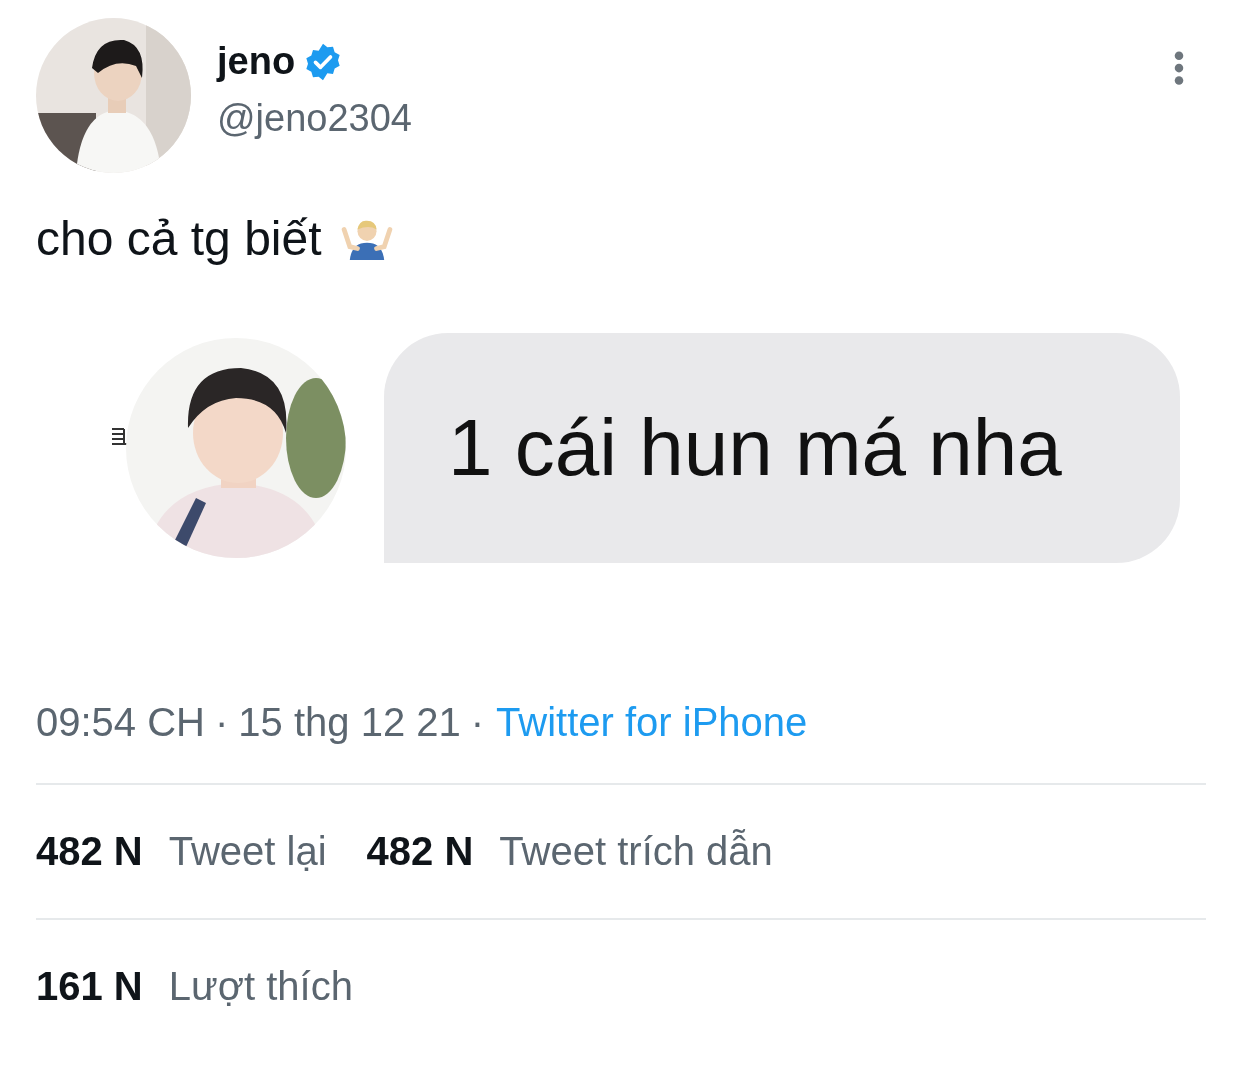  Describe the element at coordinates (179, 238) in the screenshot. I see `tweet-text: cho cả tg biết` at that location.